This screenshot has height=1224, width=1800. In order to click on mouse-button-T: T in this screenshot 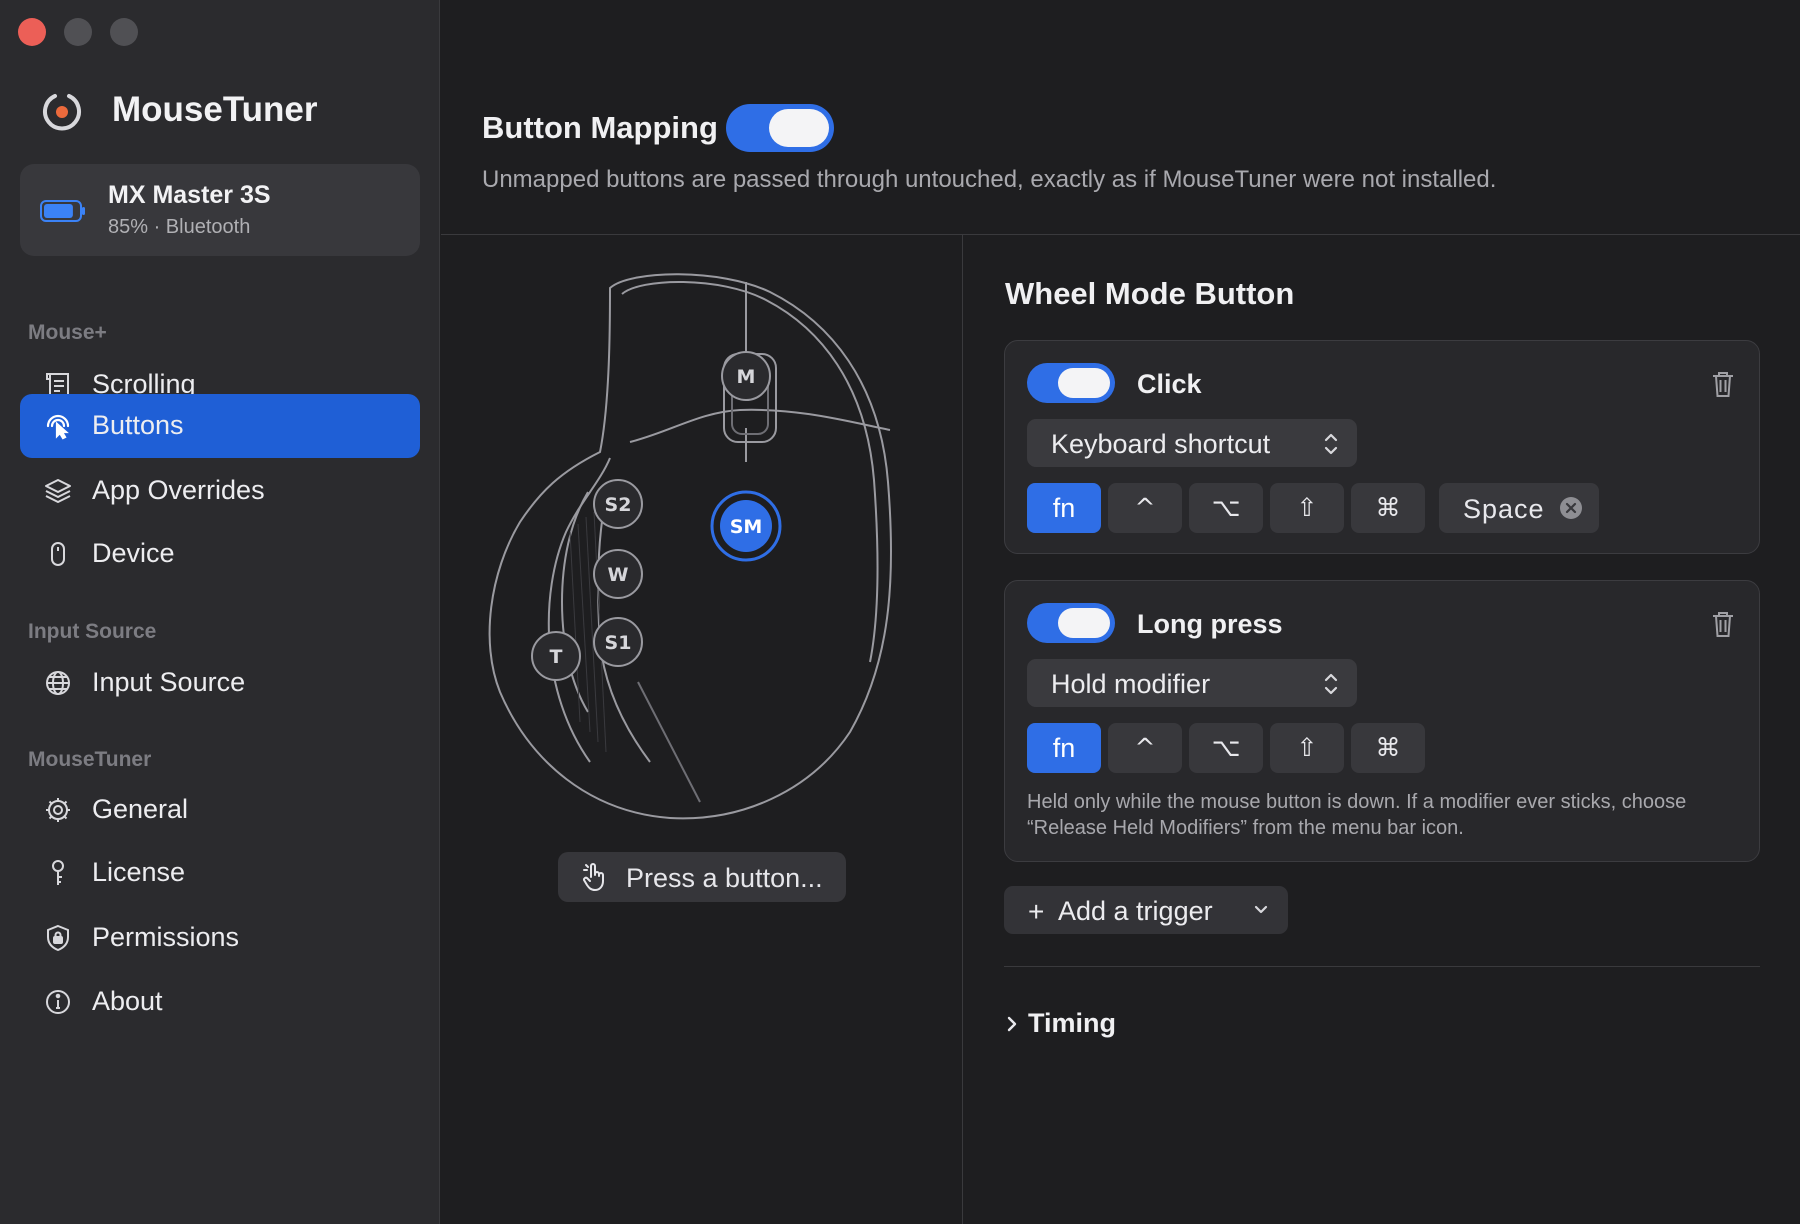, I will do `click(556, 656)`.